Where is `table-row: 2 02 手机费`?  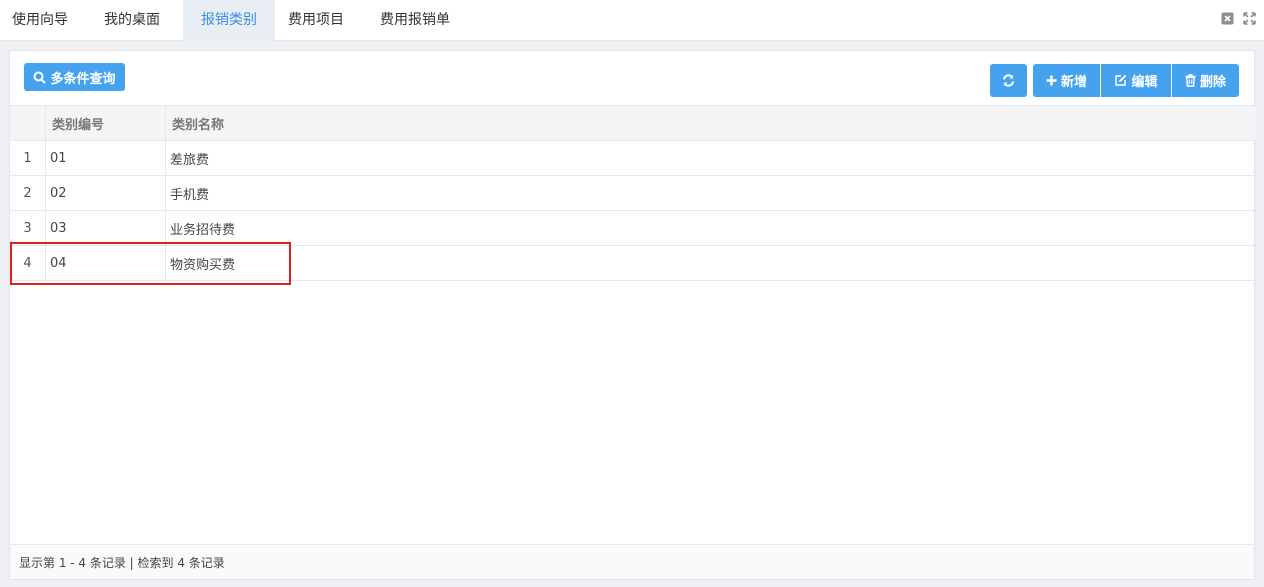 table-row: 2 02 手机费 is located at coordinates (633, 193).